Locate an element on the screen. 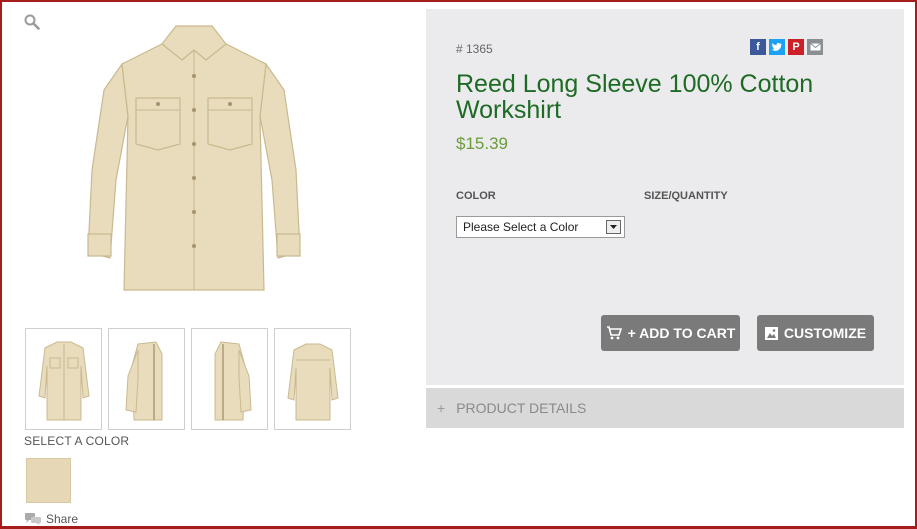 The width and height of the screenshot is (917, 529). product-details-toggle: + PRODUCT DETAILS is located at coordinates (665, 408).